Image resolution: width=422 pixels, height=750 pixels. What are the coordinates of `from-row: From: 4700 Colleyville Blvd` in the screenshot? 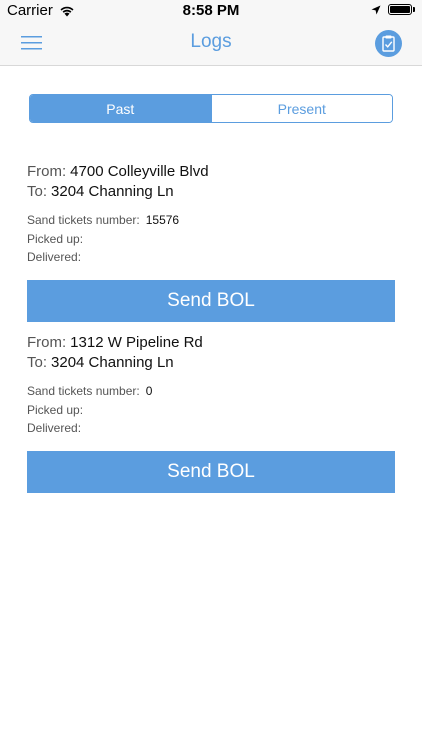 It's located at (118, 171).